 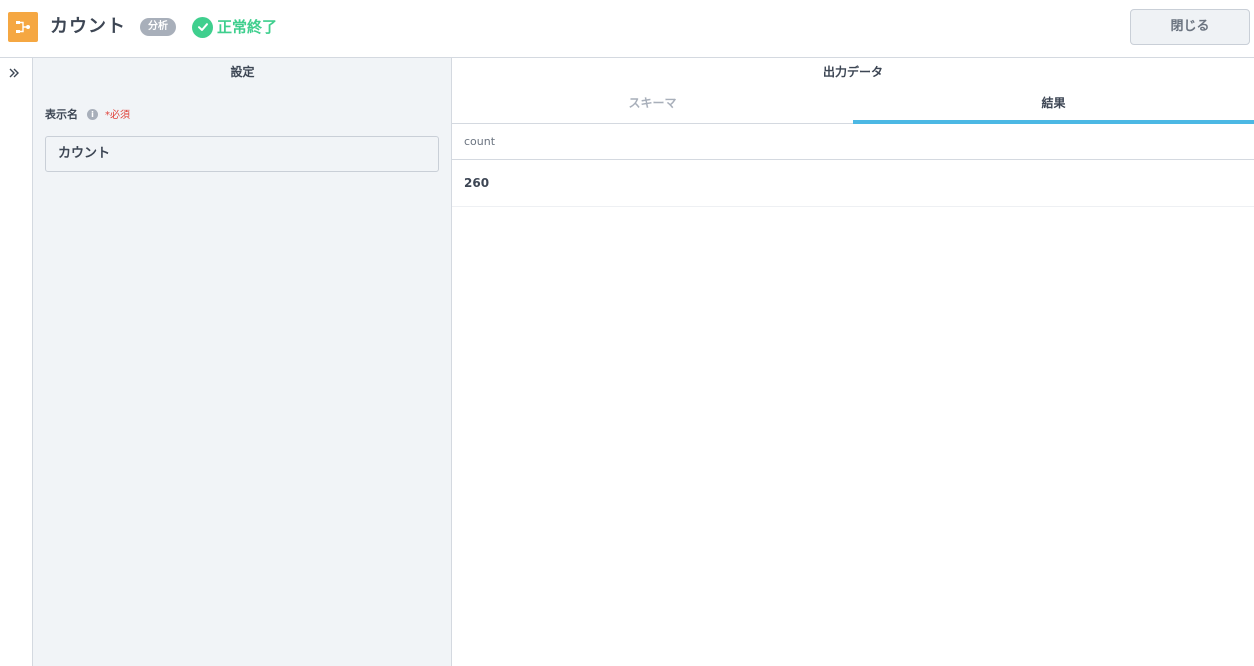 I want to click on header-bar: カウント 分析 正常終了 閉じる, so click(x=627, y=29).